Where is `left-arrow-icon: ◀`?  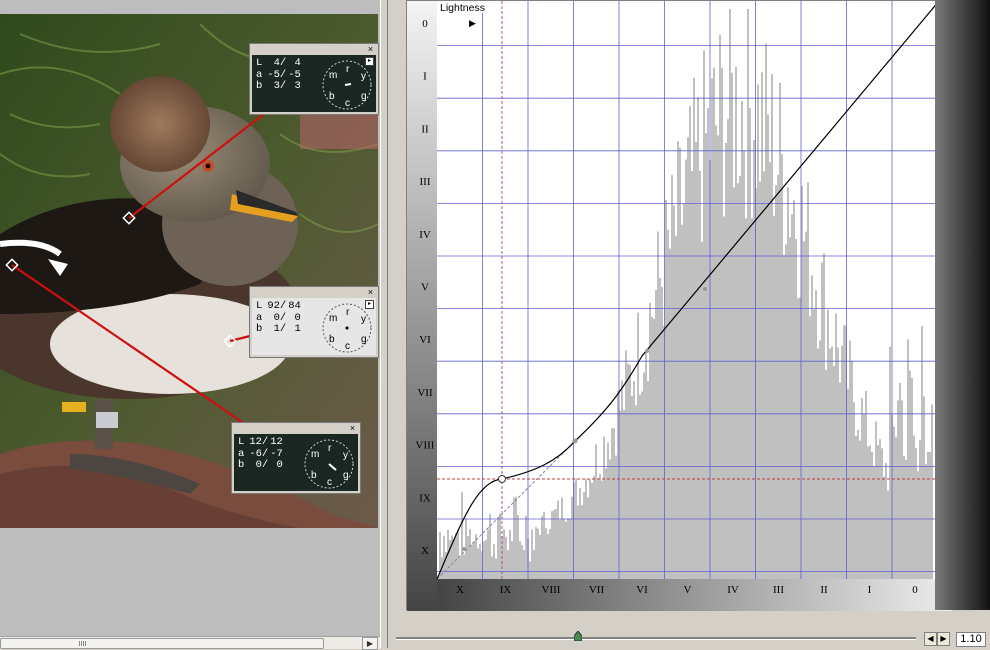 left-arrow-icon: ◀ is located at coordinates (930, 639).